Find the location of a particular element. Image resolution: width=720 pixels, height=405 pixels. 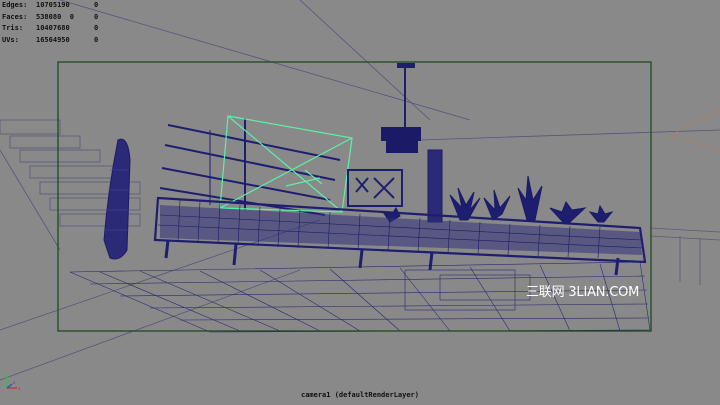

vase-object is located at coordinates (117, 199).